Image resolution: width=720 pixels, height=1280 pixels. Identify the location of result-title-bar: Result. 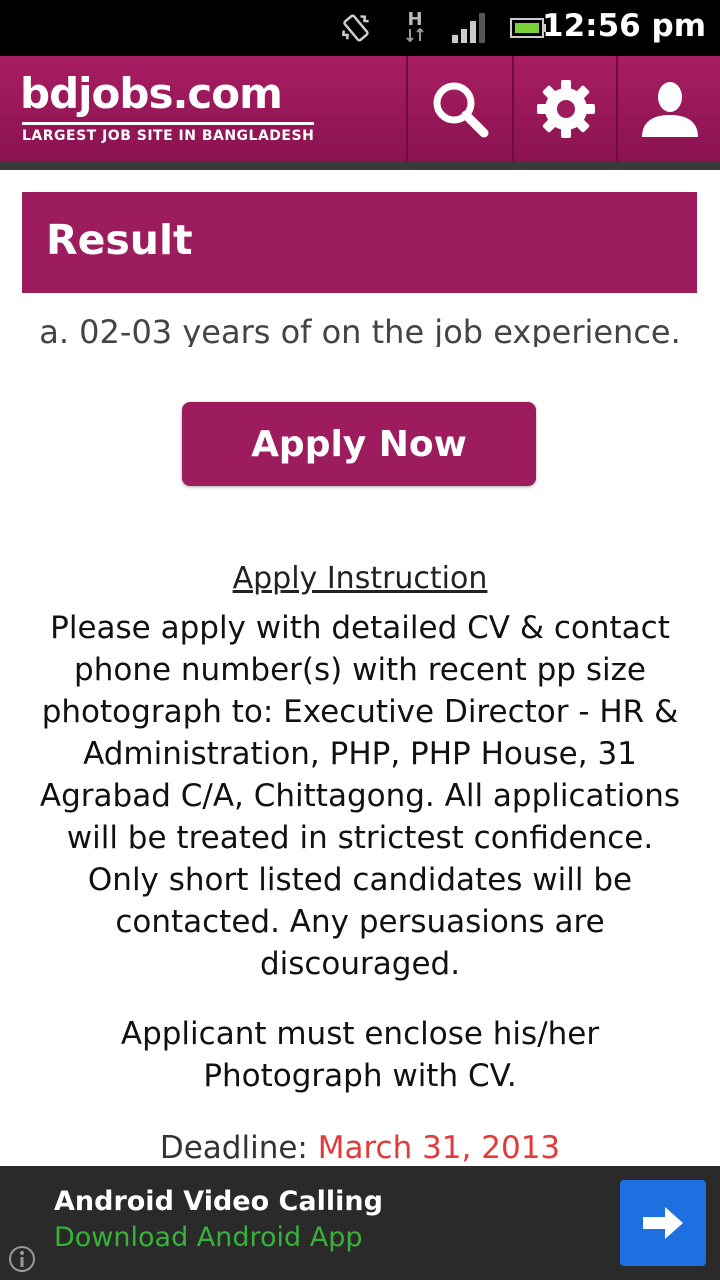
(359, 242).